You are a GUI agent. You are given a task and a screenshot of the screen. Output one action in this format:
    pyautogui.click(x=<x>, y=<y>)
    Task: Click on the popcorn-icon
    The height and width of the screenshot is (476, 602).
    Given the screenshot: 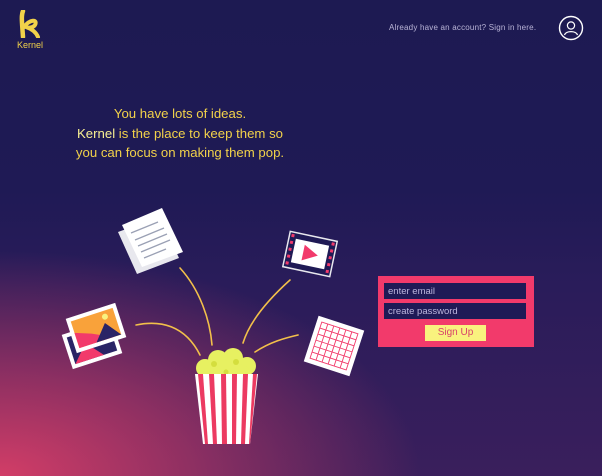 What is the action you would take?
    pyautogui.click(x=226, y=396)
    